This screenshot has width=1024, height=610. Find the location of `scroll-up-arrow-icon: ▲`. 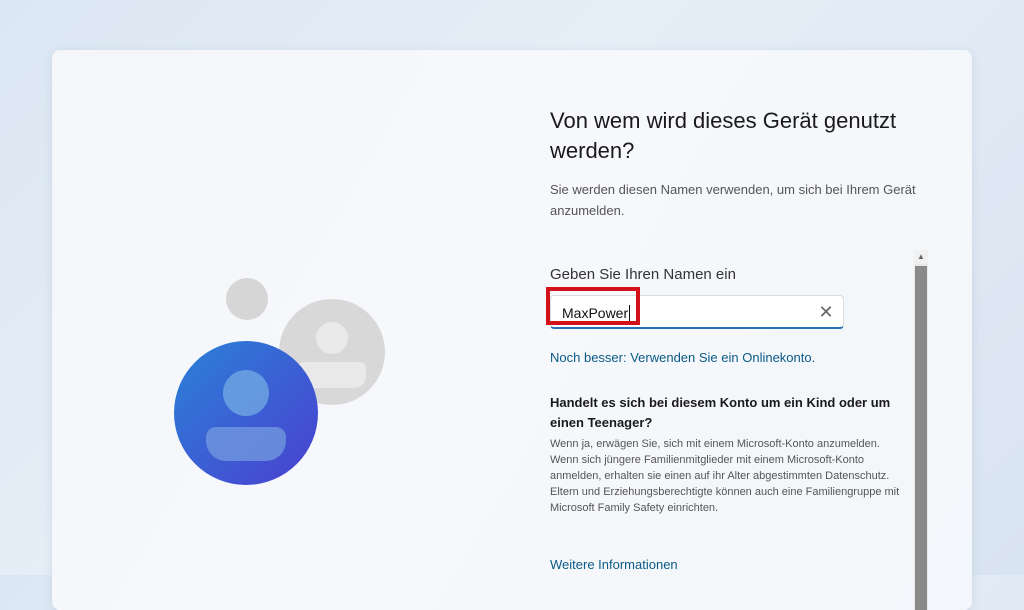

scroll-up-arrow-icon: ▲ is located at coordinates (921, 257).